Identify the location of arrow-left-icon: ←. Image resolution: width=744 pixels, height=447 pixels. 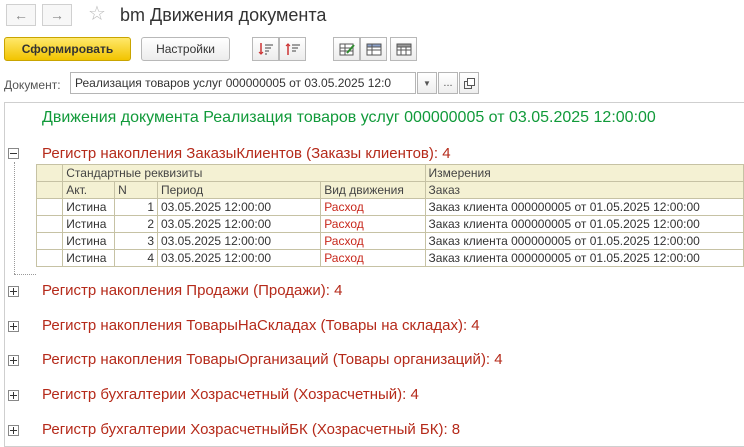
(21, 15).